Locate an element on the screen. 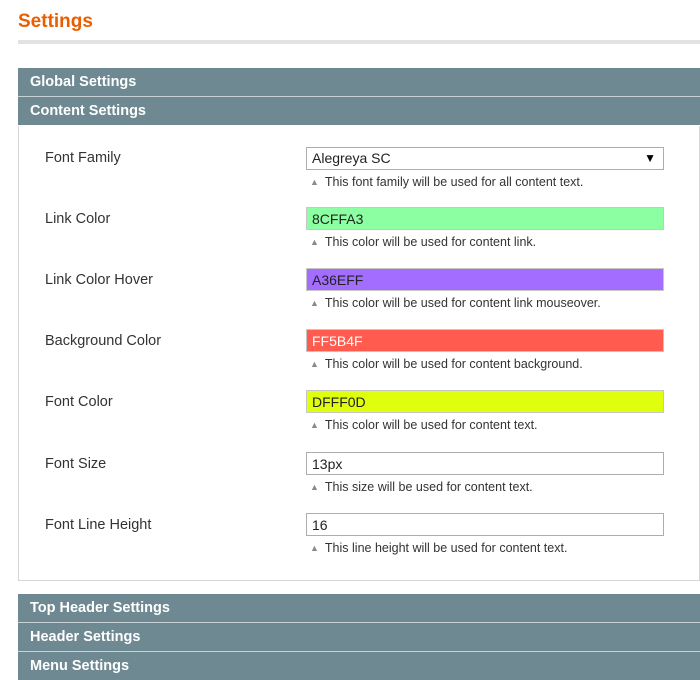 Image resolution: width=700 pixels, height=680 pixels. note-text: This size will be used for content text. is located at coordinates (428, 487).